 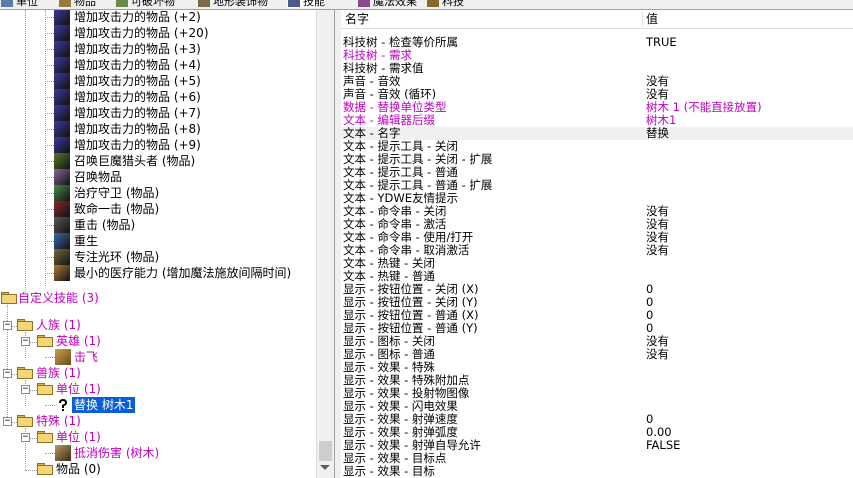 I want to click on tab-destructibles-label: 可破坏物, so click(x=153, y=4).